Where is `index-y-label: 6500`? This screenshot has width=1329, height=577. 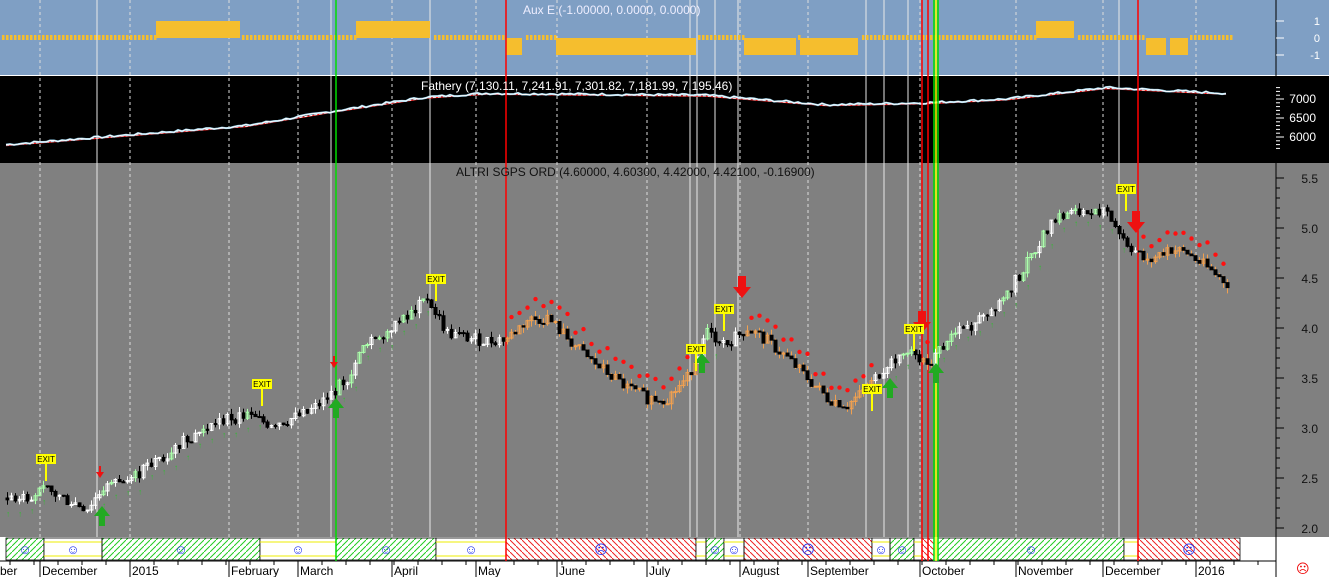 index-y-label: 6500 is located at coordinates (1302, 118).